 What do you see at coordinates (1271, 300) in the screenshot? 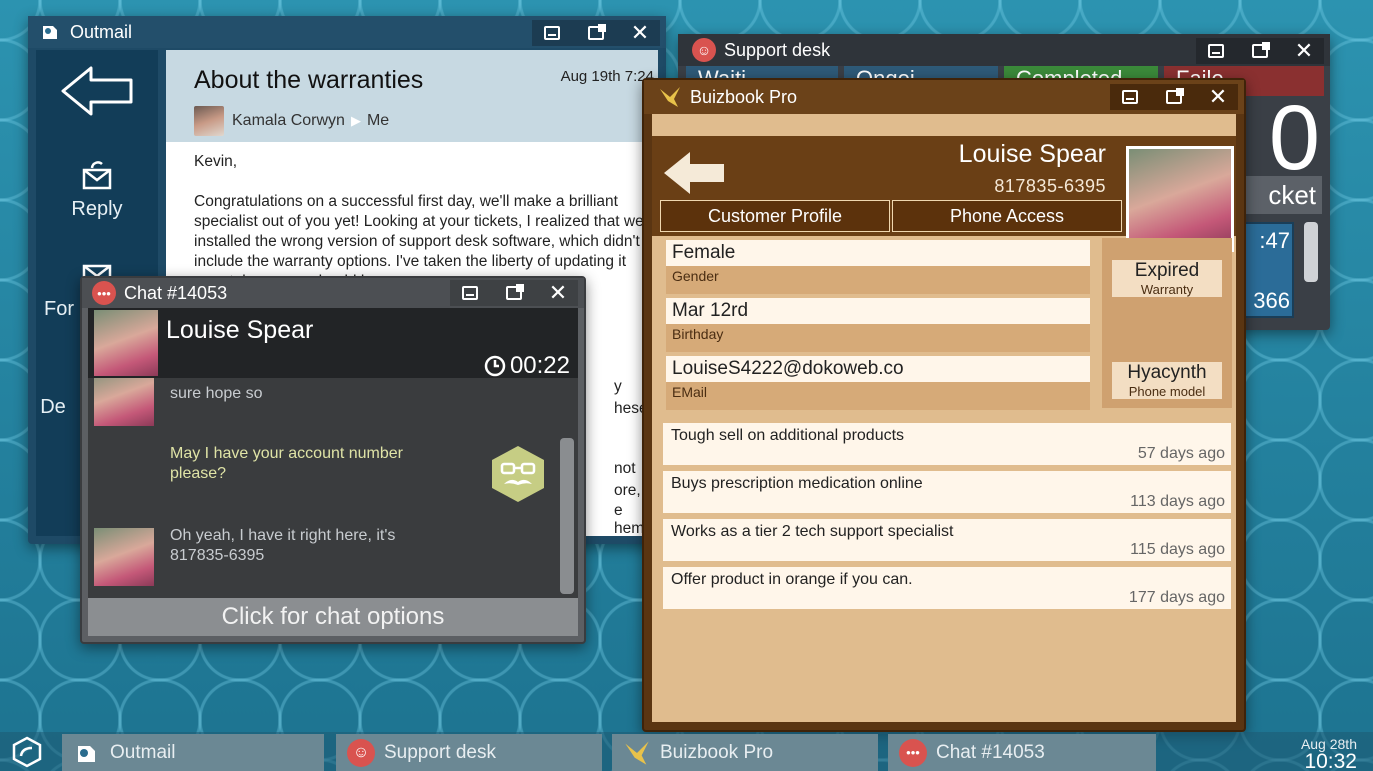
I see `ticket-number: 366` at bounding box center [1271, 300].